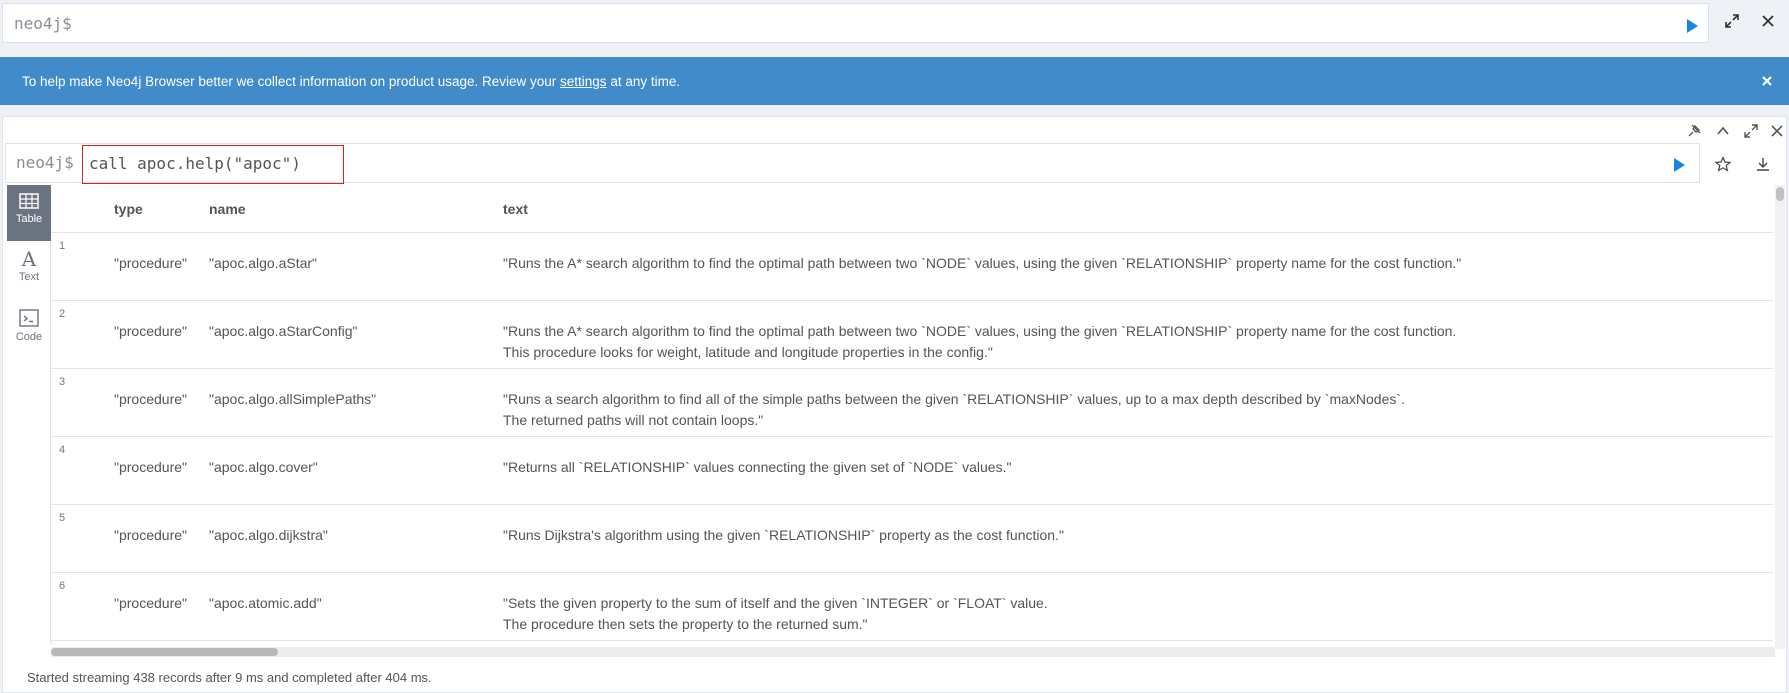 The height and width of the screenshot is (693, 1789). I want to click on column-header-text: text, so click(515, 209).